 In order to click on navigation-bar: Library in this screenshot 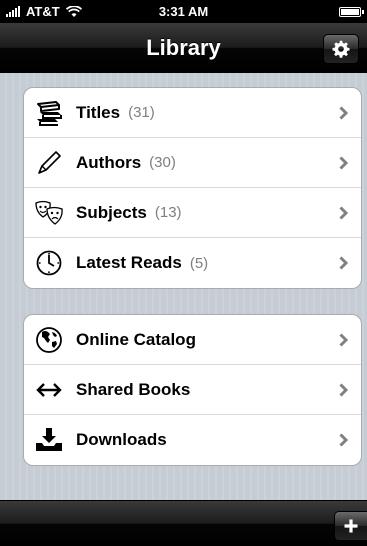, I will do `click(183, 48)`.